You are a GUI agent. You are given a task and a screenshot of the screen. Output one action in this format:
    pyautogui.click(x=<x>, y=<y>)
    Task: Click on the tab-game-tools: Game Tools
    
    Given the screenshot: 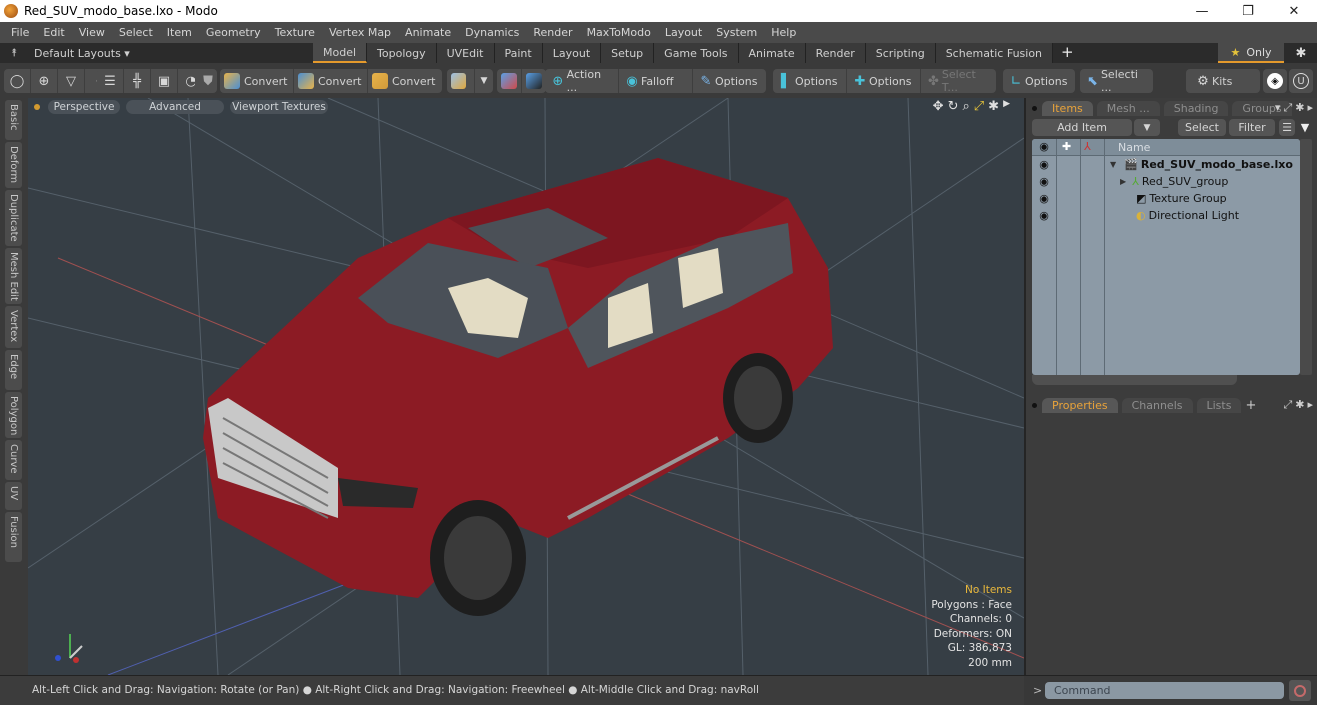 What is the action you would take?
    pyautogui.click(x=696, y=53)
    